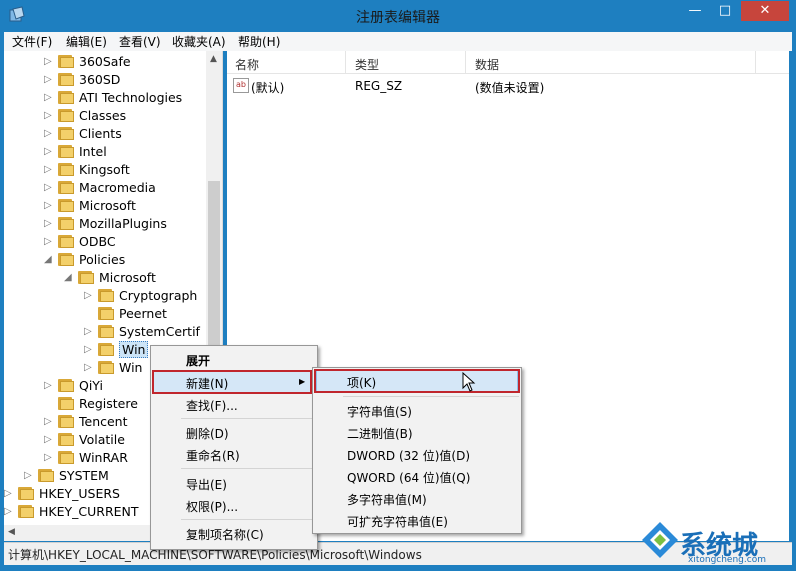 Image resolution: width=796 pixels, height=571 pixels. What do you see at coordinates (417, 520) in the screenshot?
I see `submenu-item-expandable-string: 可扩充字符串值(E)` at bounding box center [417, 520].